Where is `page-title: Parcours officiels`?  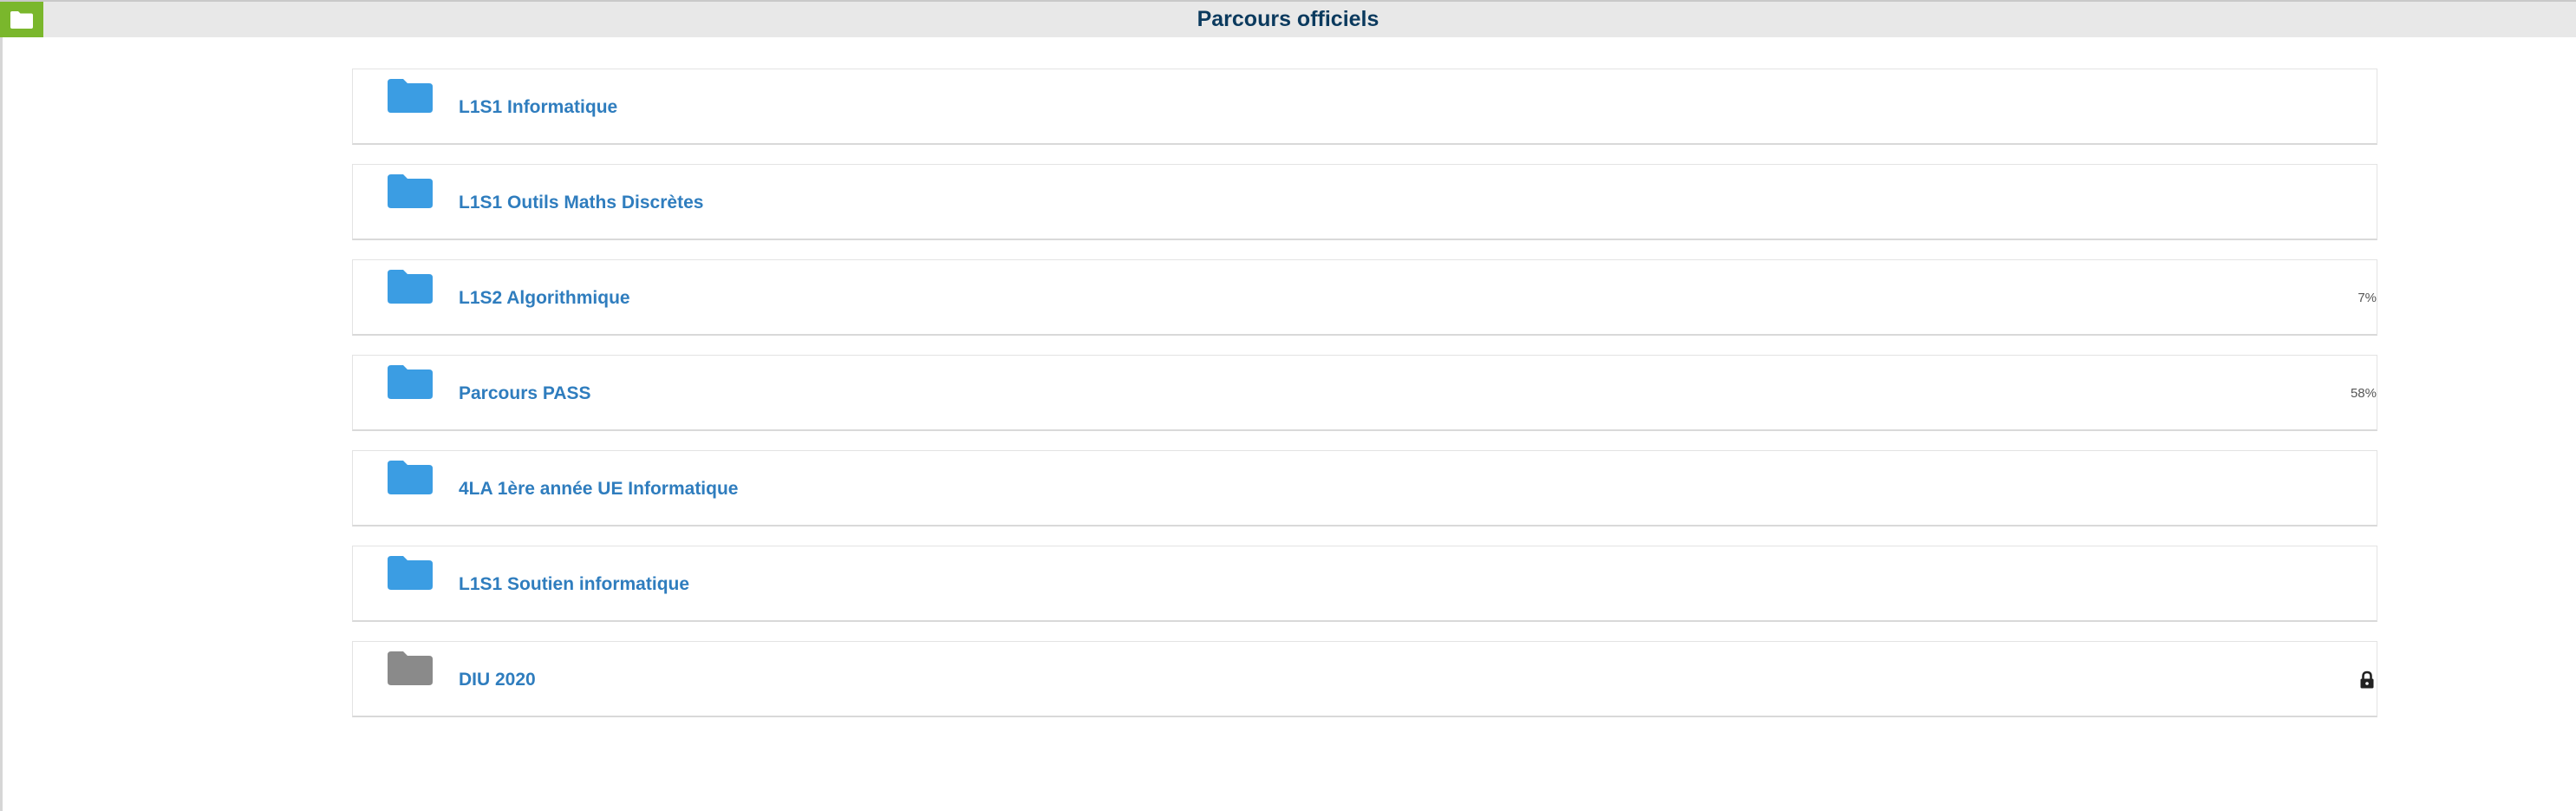 page-title: Parcours officiels is located at coordinates (1288, 19).